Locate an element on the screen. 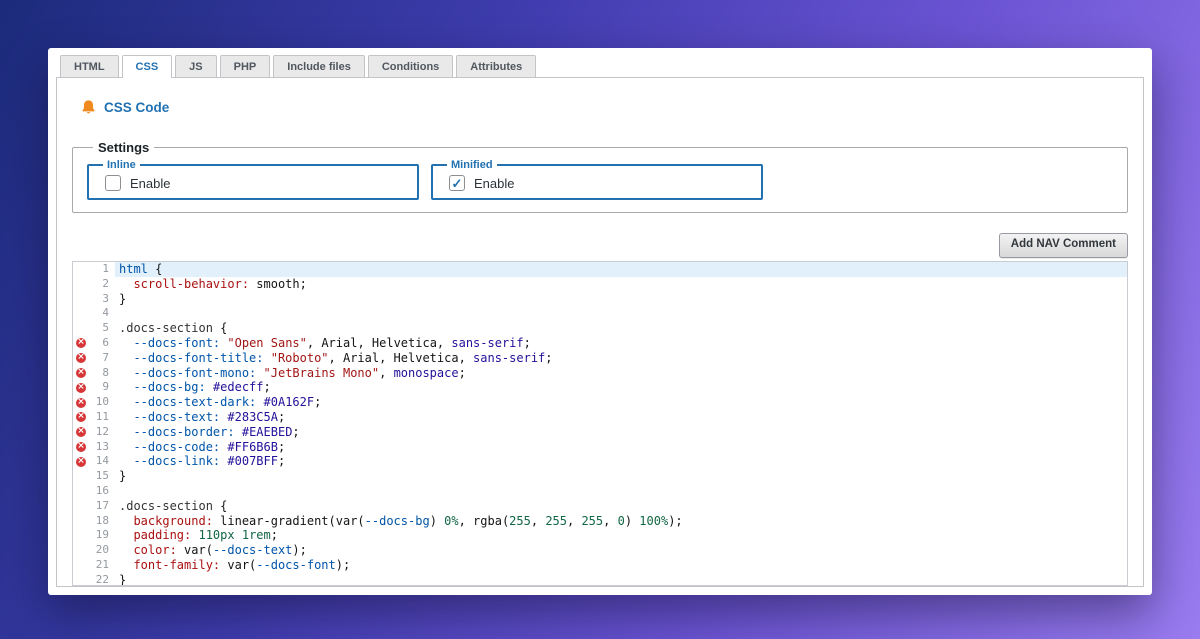 The width and height of the screenshot is (1200, 639). line-number: 12 is located at coordinates (102, 431).